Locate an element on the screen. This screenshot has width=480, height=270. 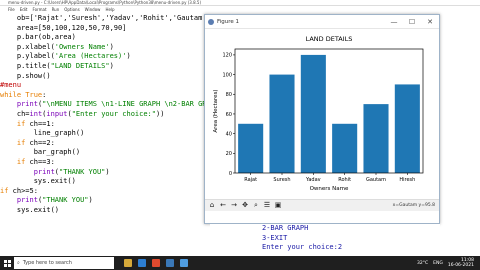
editor-menu-edit: Edit is located at coordinates (24, 10).